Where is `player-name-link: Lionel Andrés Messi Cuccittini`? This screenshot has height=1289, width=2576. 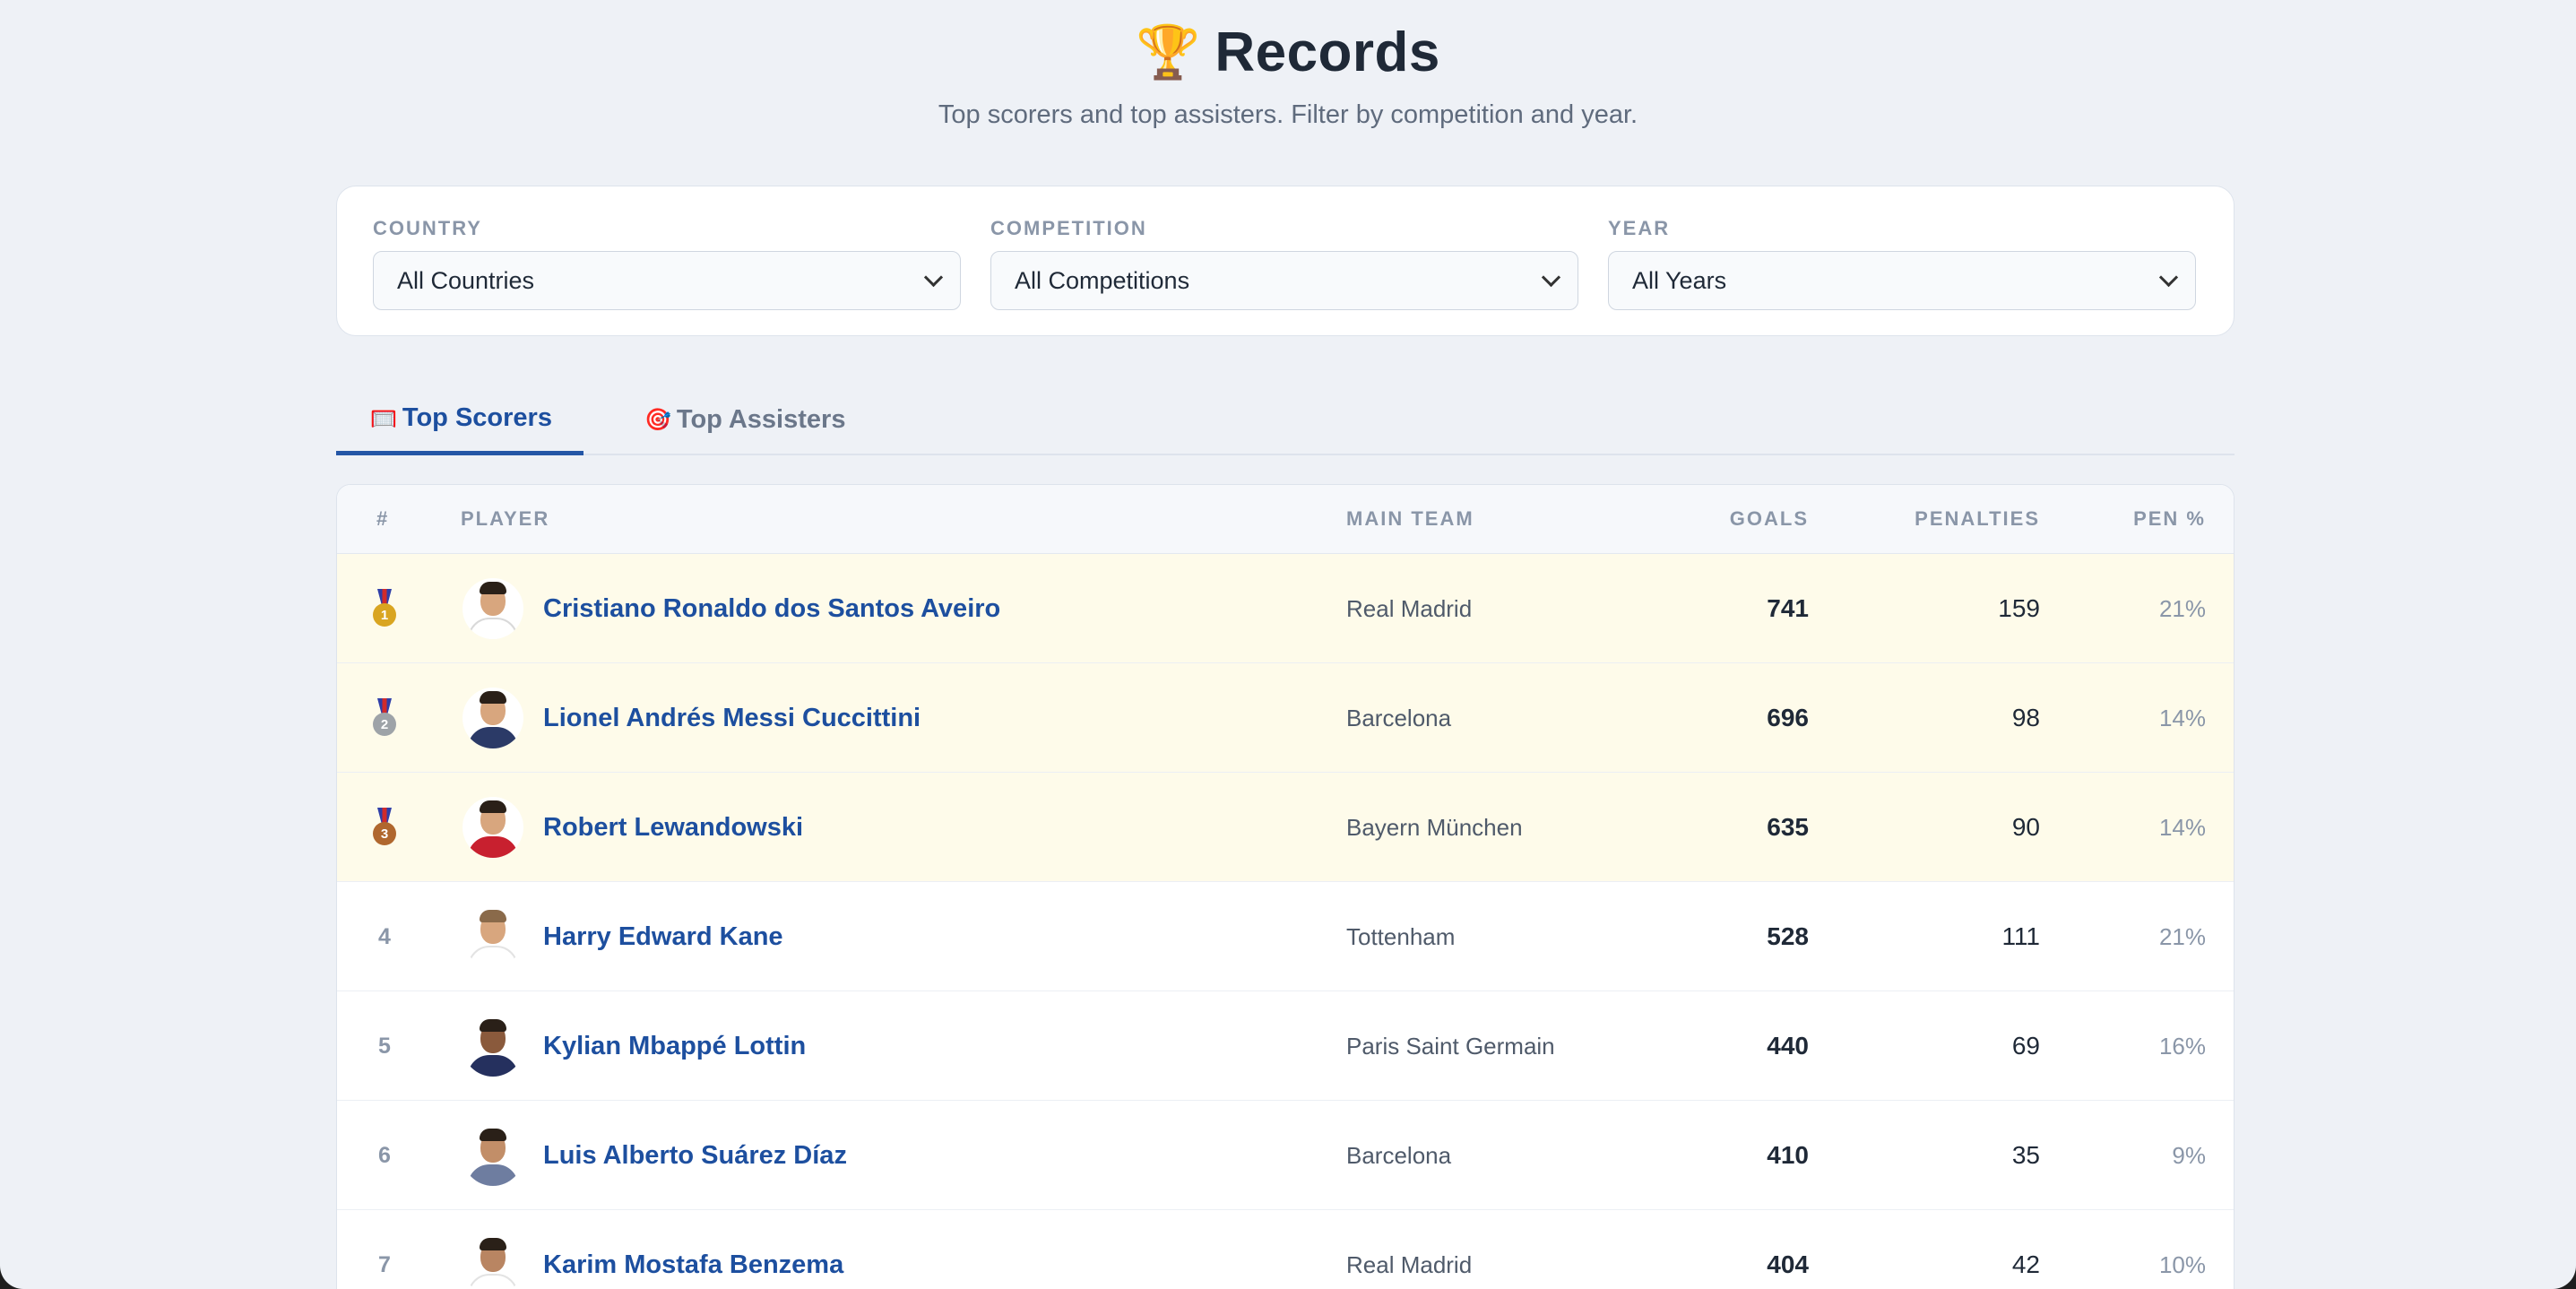 player-name-link: Lionel Andrés Messi Cuccittini is located at coordinates (732, 718).